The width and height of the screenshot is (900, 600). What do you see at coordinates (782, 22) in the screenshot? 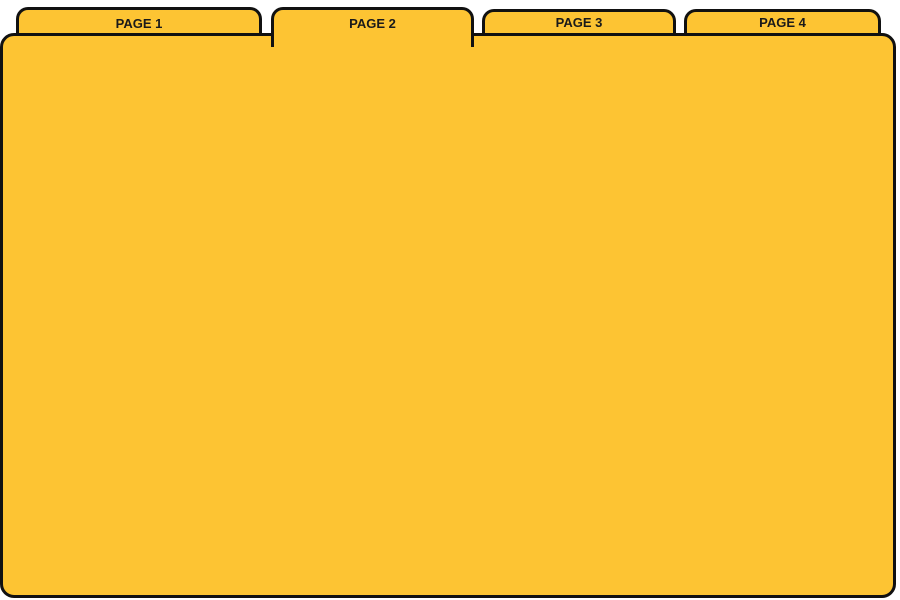
I see `tab-page-4-label: PAGE 4` at bounding box center [782, 22].